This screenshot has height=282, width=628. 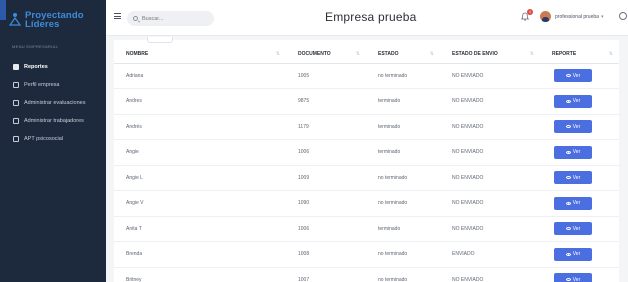 What do you see at coordinates (200, 178) in the screenshot?
I see `cell-nombre: Angie L` at bounding box center [200, 178].